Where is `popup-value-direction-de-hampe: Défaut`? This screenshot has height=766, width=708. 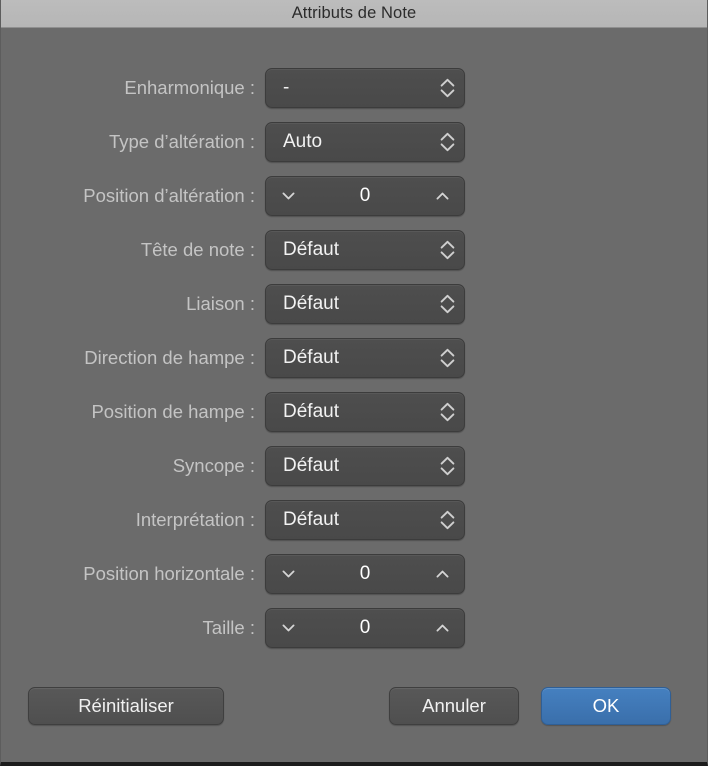 popup-value-direction-de-hampe: Défaut is located at coordinates (311, 357).